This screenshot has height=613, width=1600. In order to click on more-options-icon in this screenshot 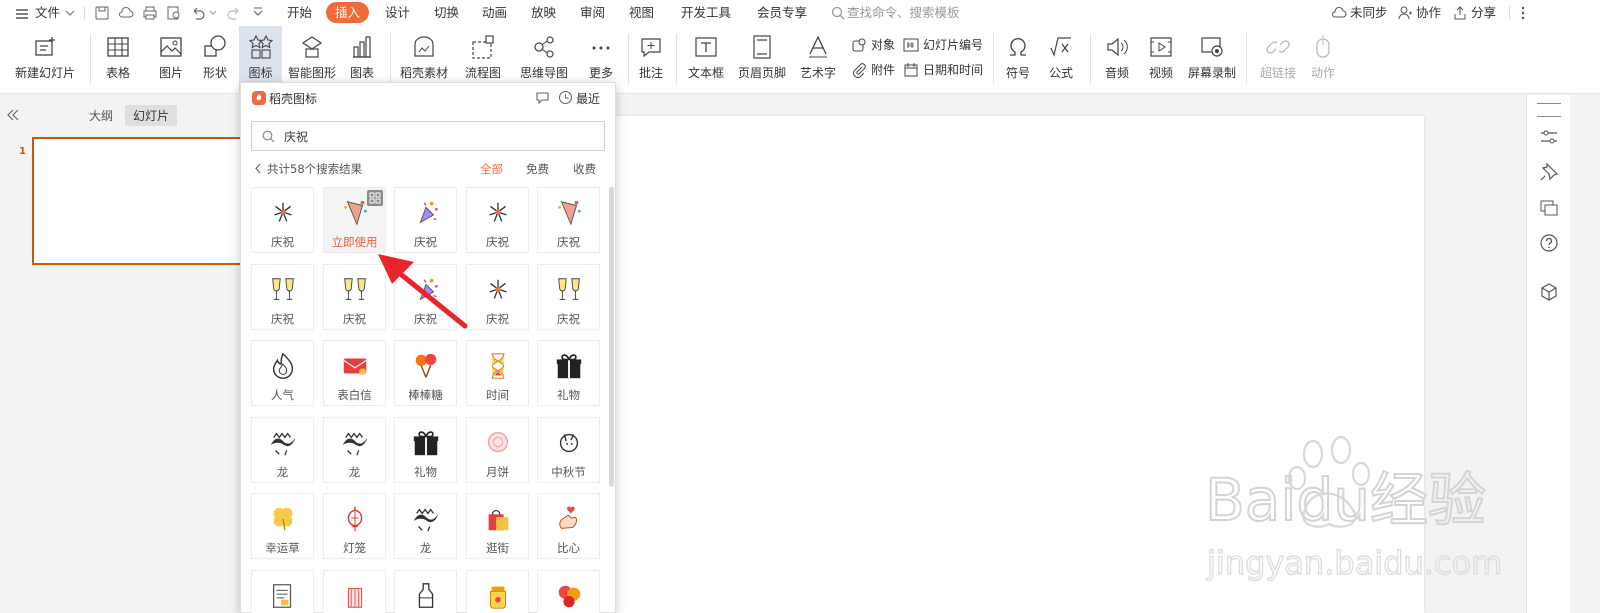, I will do `click(375, 198)`.